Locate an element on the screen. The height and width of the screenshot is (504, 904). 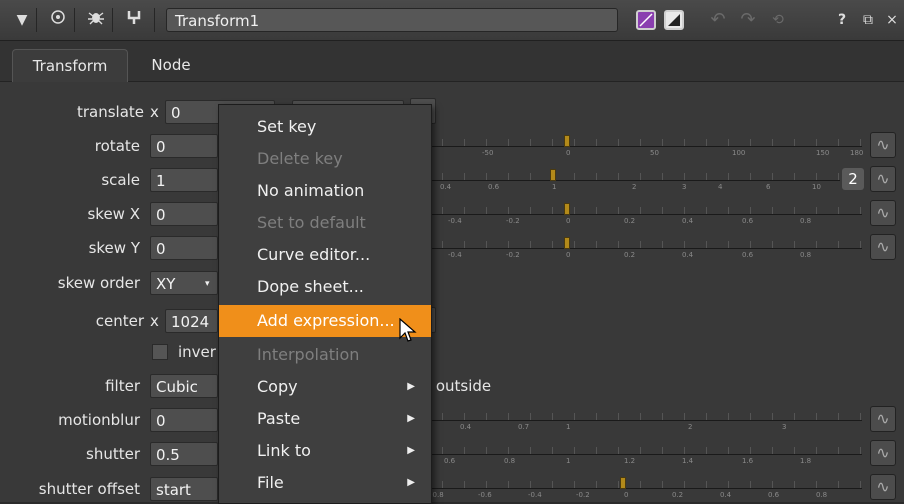
redo-icon: ↷ is located at coordinates (748, 20).